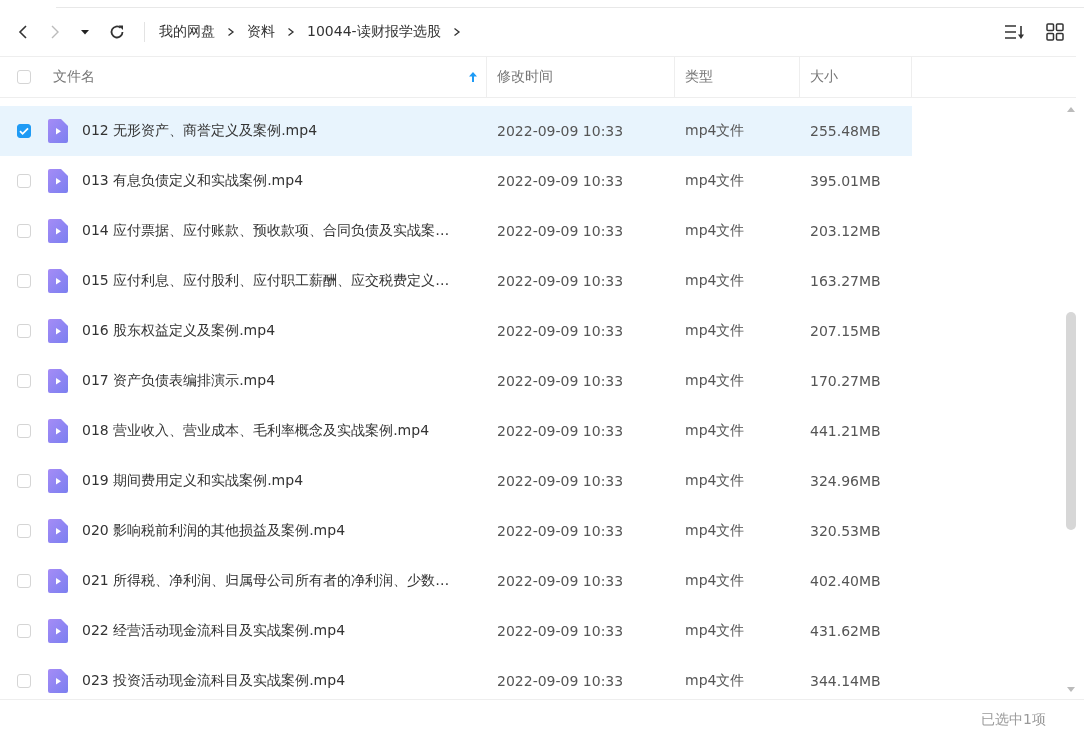 The width and height of the screenshot is (1084, 737). What do you see at coordinates (214, 631) in the screenshot?
I see `file-name: 022 经营活动现金流科目及实战案例.mp4` at bounding box center [214, 631].